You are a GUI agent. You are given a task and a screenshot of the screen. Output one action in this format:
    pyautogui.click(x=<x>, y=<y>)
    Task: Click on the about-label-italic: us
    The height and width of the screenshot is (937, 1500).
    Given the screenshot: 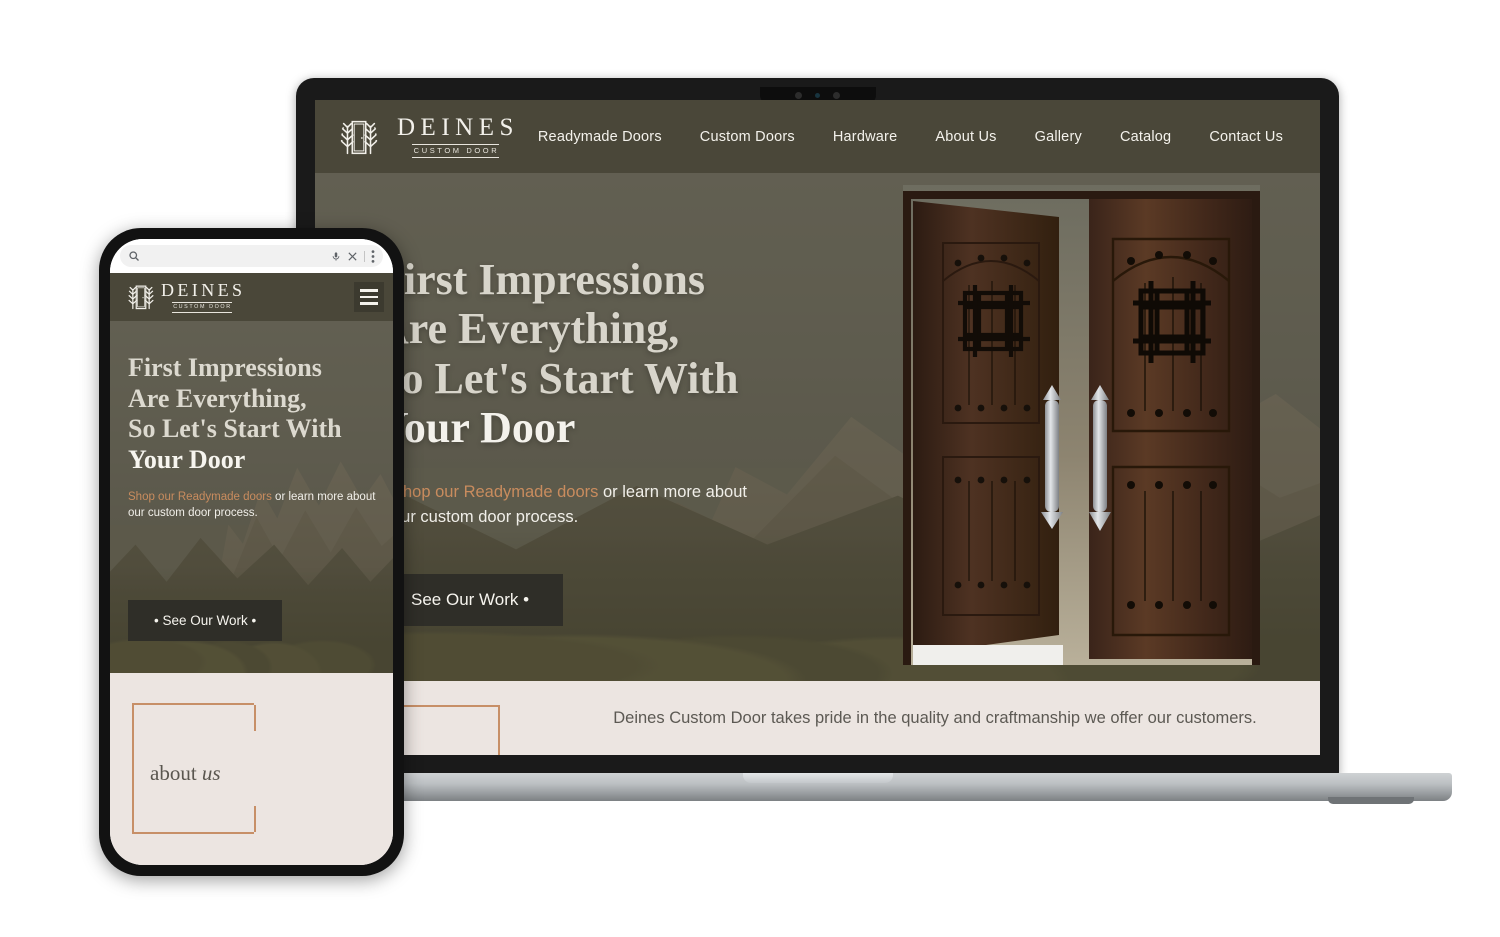 What is the action you would take?
    pyautogui.click(x=211, y=773)
    